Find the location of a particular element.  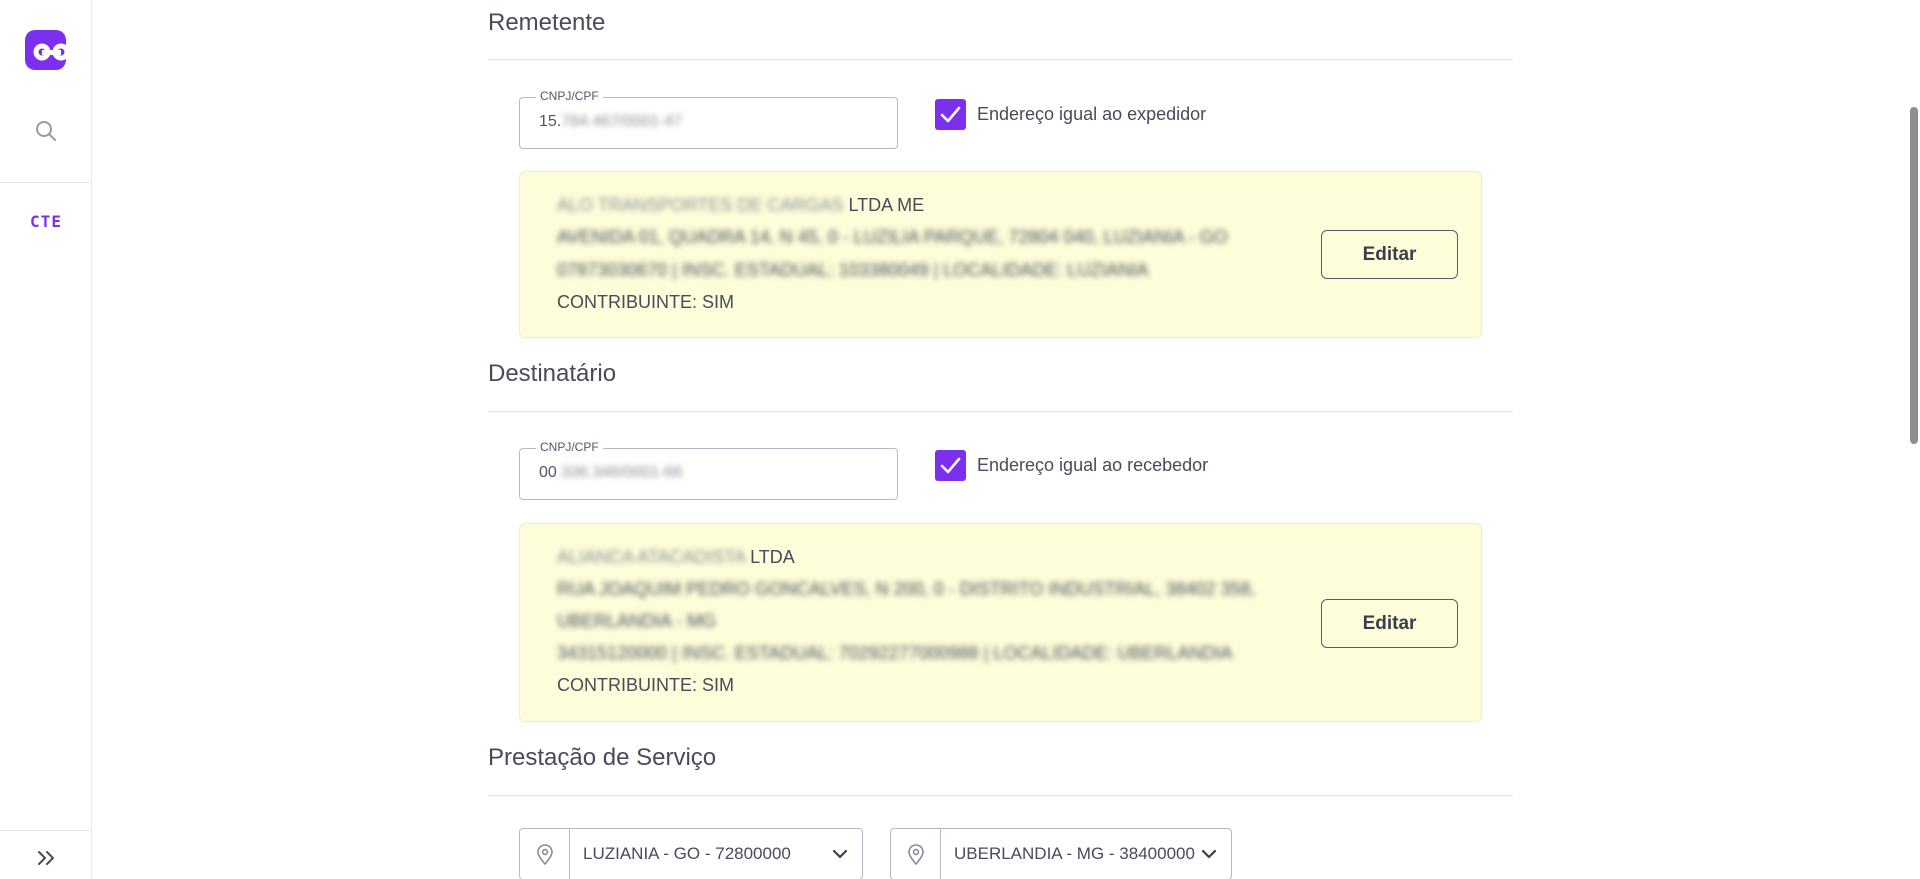

sidebar-item-cte: CTE is located at coordinates (46, 221).